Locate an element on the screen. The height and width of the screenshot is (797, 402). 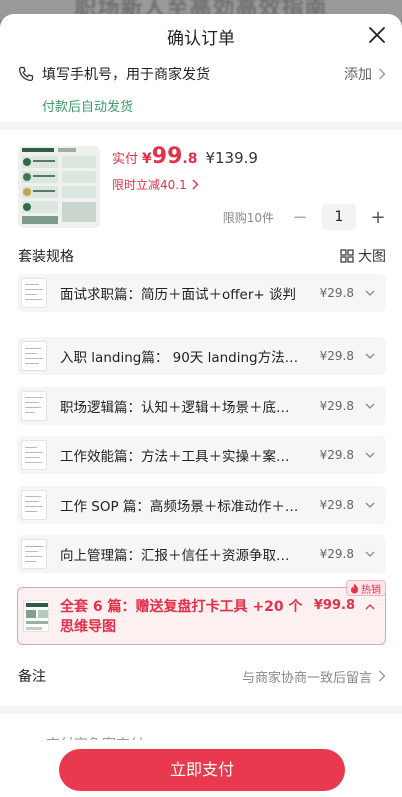
add-phone-button: 添加 is located at coordinates (358, 74).